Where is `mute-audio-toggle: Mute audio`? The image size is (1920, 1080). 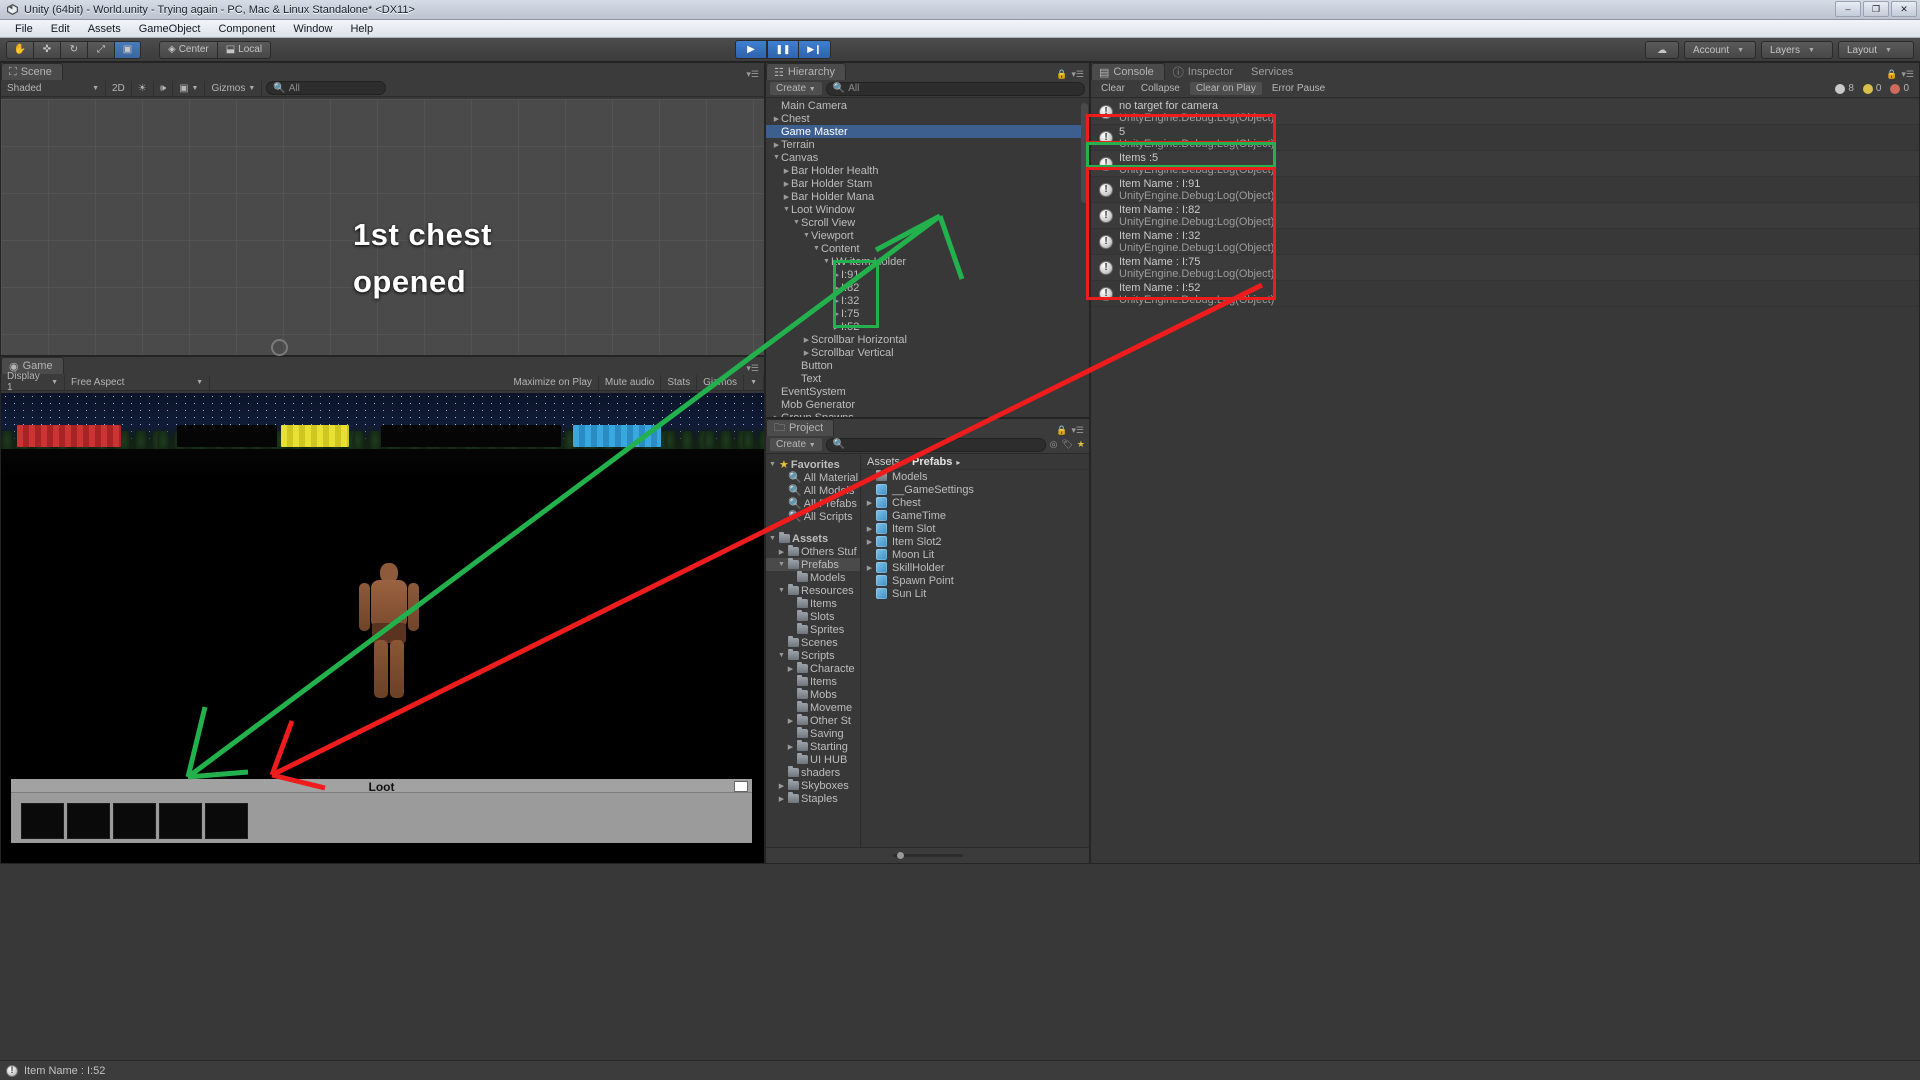
mute-audio-toggle: Mute audio is located at coordinates (630, 382).